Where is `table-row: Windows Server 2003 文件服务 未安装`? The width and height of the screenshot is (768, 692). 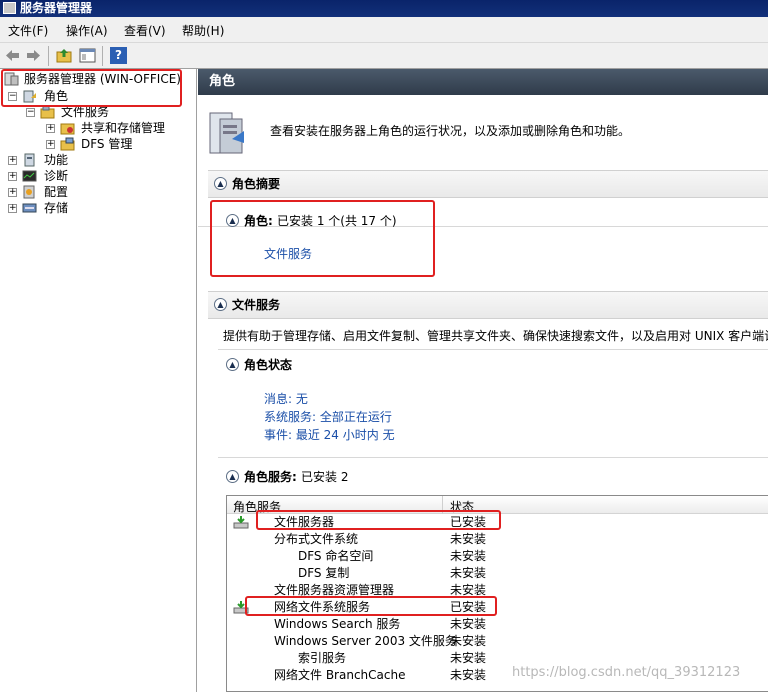 table-row: Windows Server 2003 文件服务 未安装 is located at coordinates (497, 641).